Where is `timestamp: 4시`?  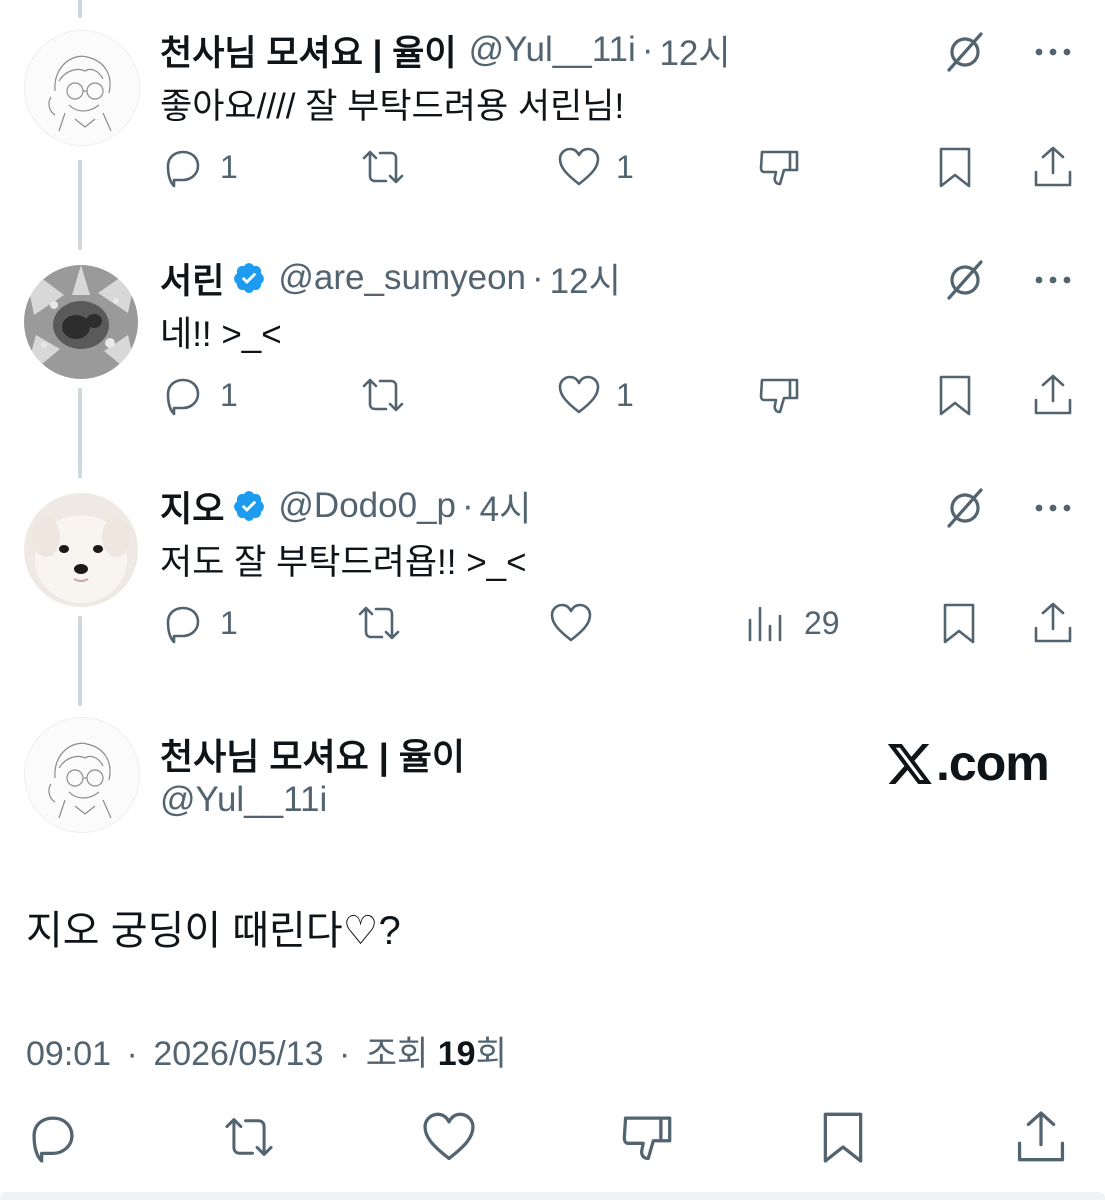
timestamp: 4시 is located at coordinates (506, 506).